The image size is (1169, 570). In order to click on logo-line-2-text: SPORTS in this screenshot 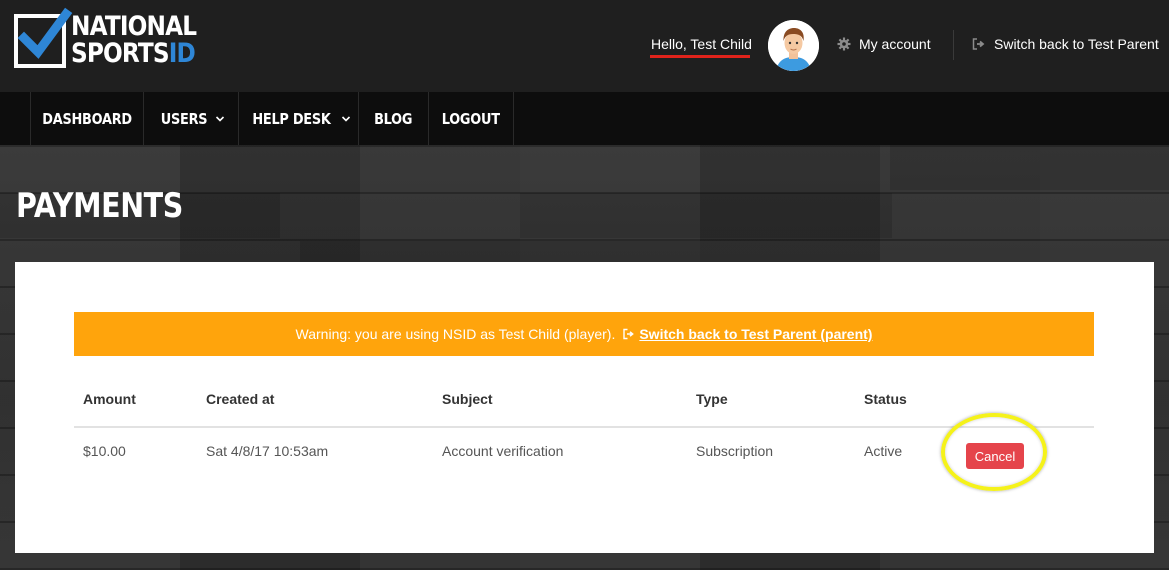, I will do `click(120, 53)`.